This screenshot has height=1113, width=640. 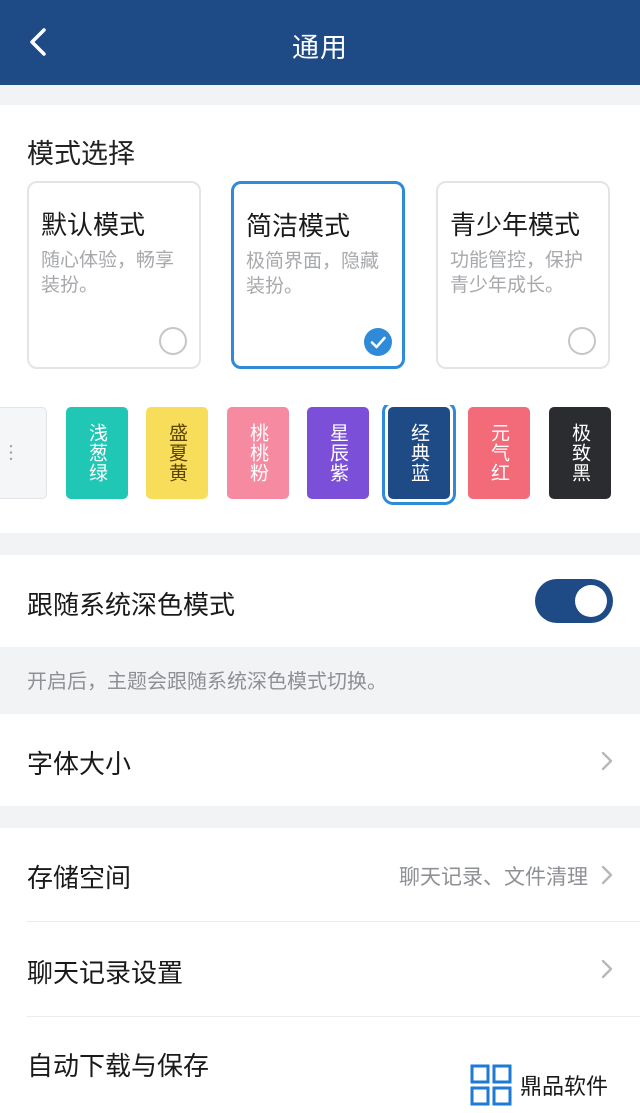 What do you see at coordinates (564, 1087) in the screenshot?
I see `watermark-text: 鼎品软件` at bounding box center [564, 1087].